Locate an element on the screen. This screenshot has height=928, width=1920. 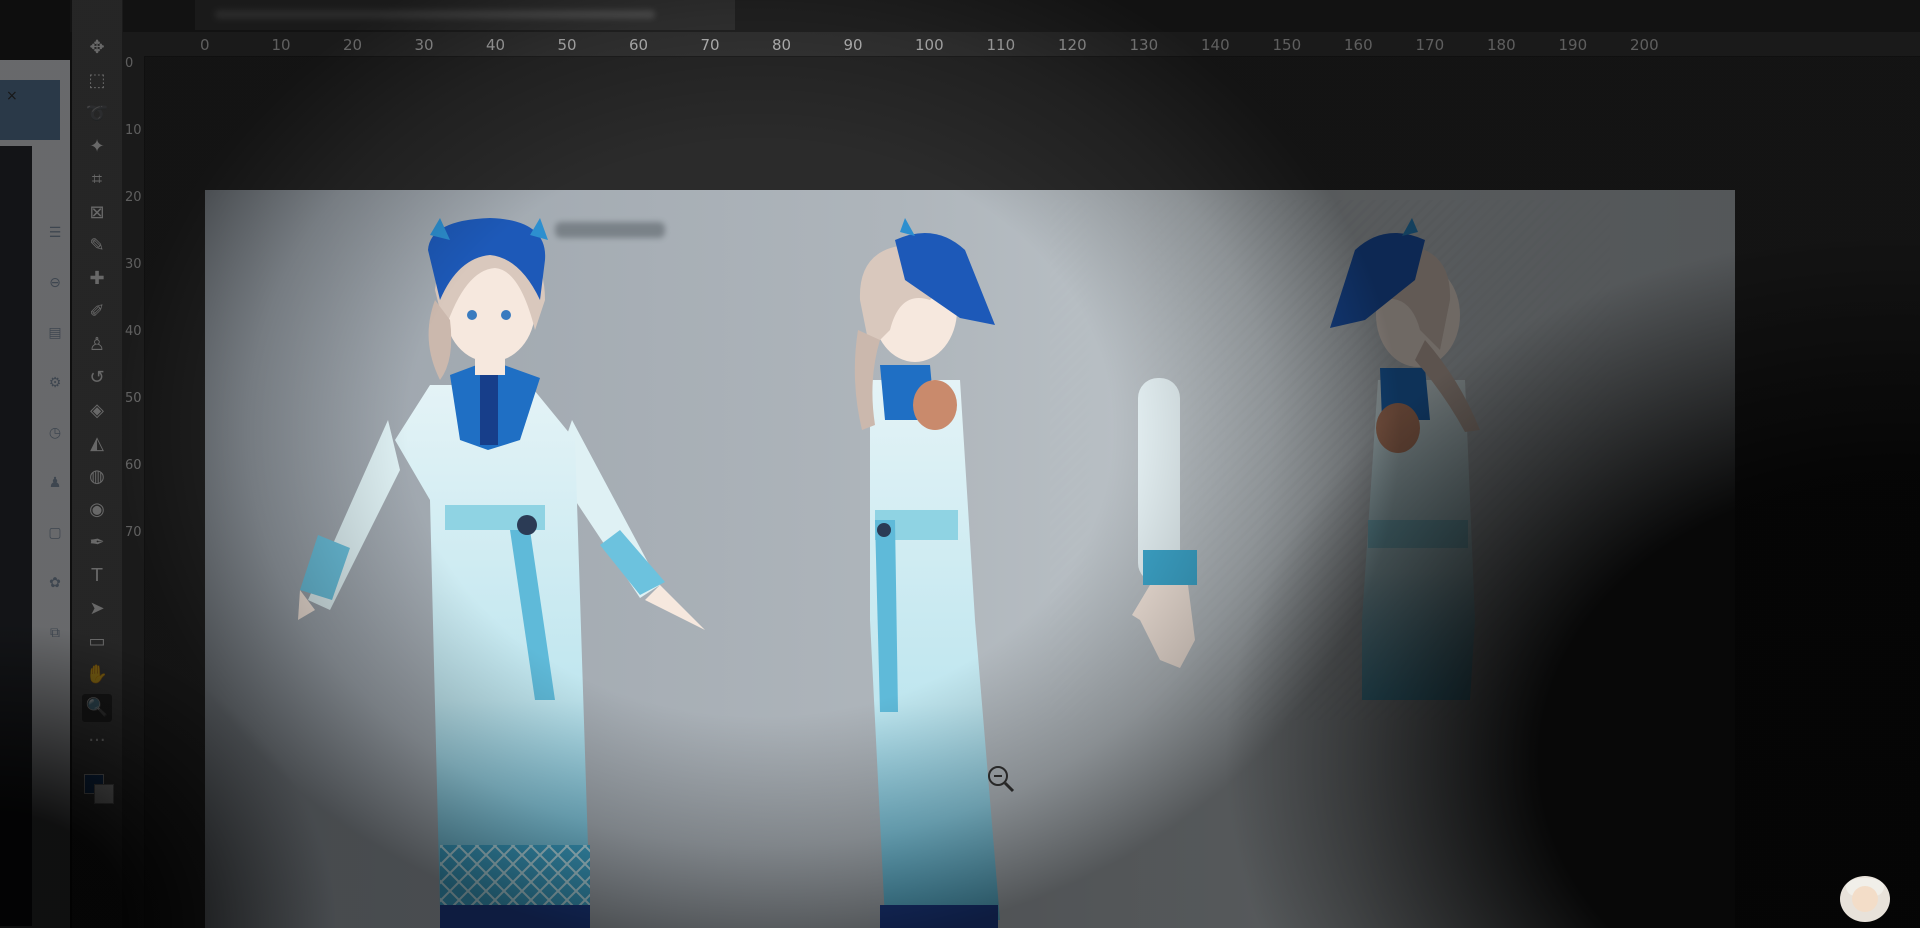
side-view-figure is located at coordinates (927, 573).